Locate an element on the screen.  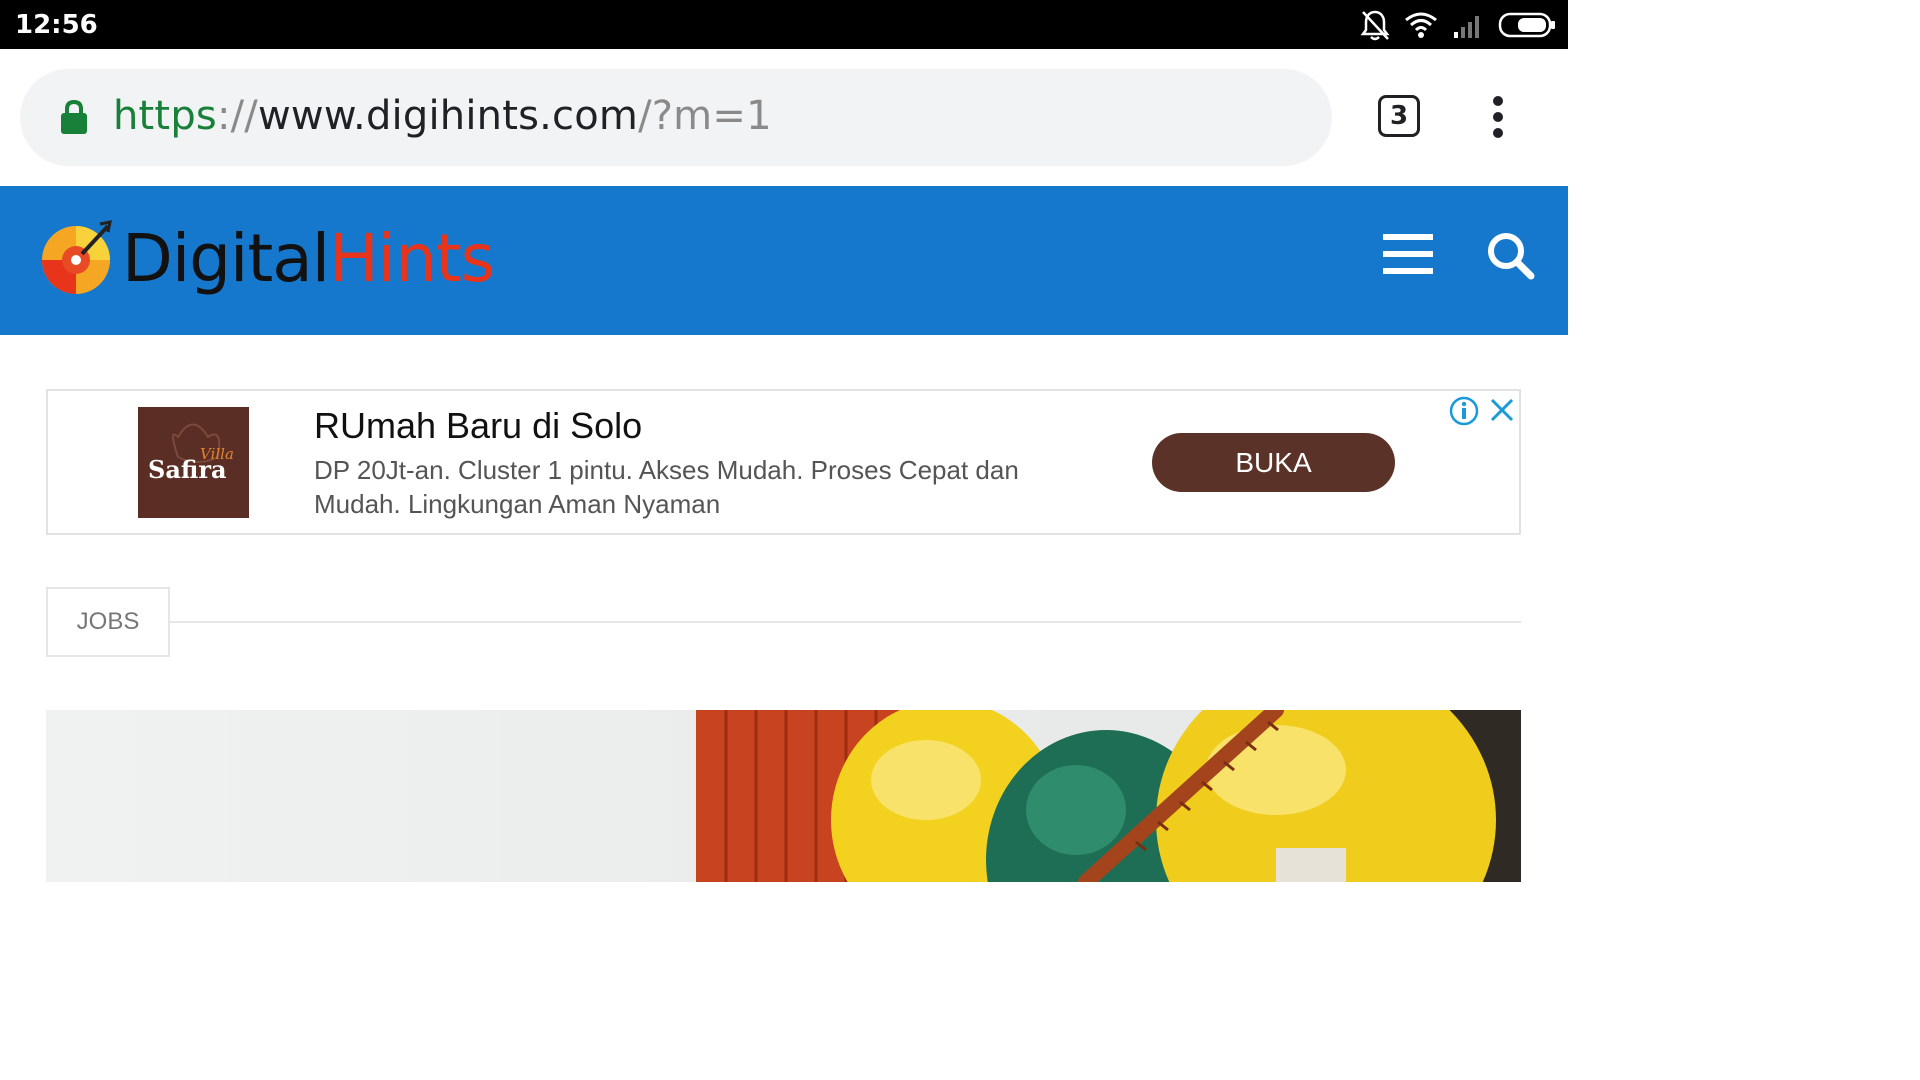
search-icon is located at coordinates (1511, 256).